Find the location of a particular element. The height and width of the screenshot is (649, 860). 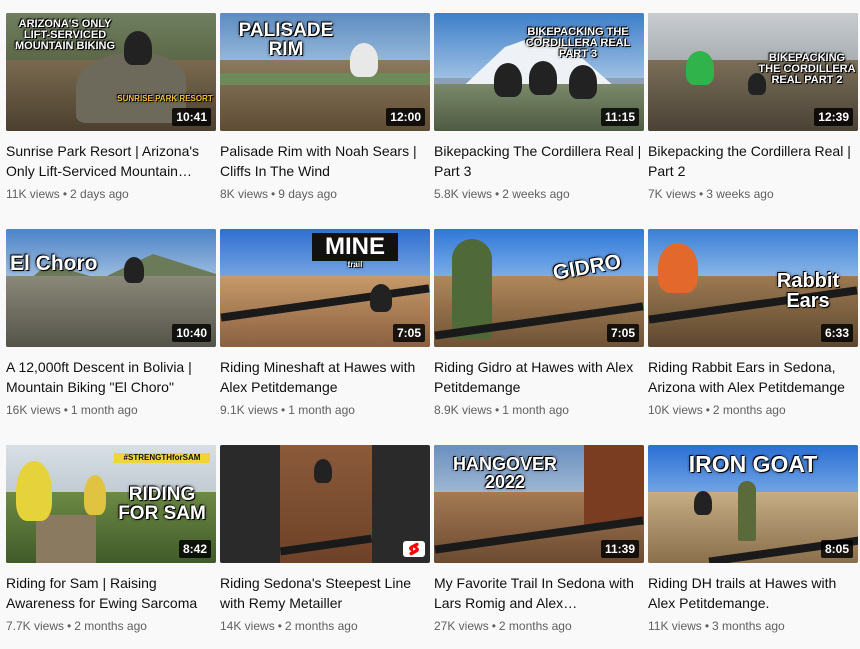

video-meta: 11K views • 2 days ago is located at coordinates (111, 194).